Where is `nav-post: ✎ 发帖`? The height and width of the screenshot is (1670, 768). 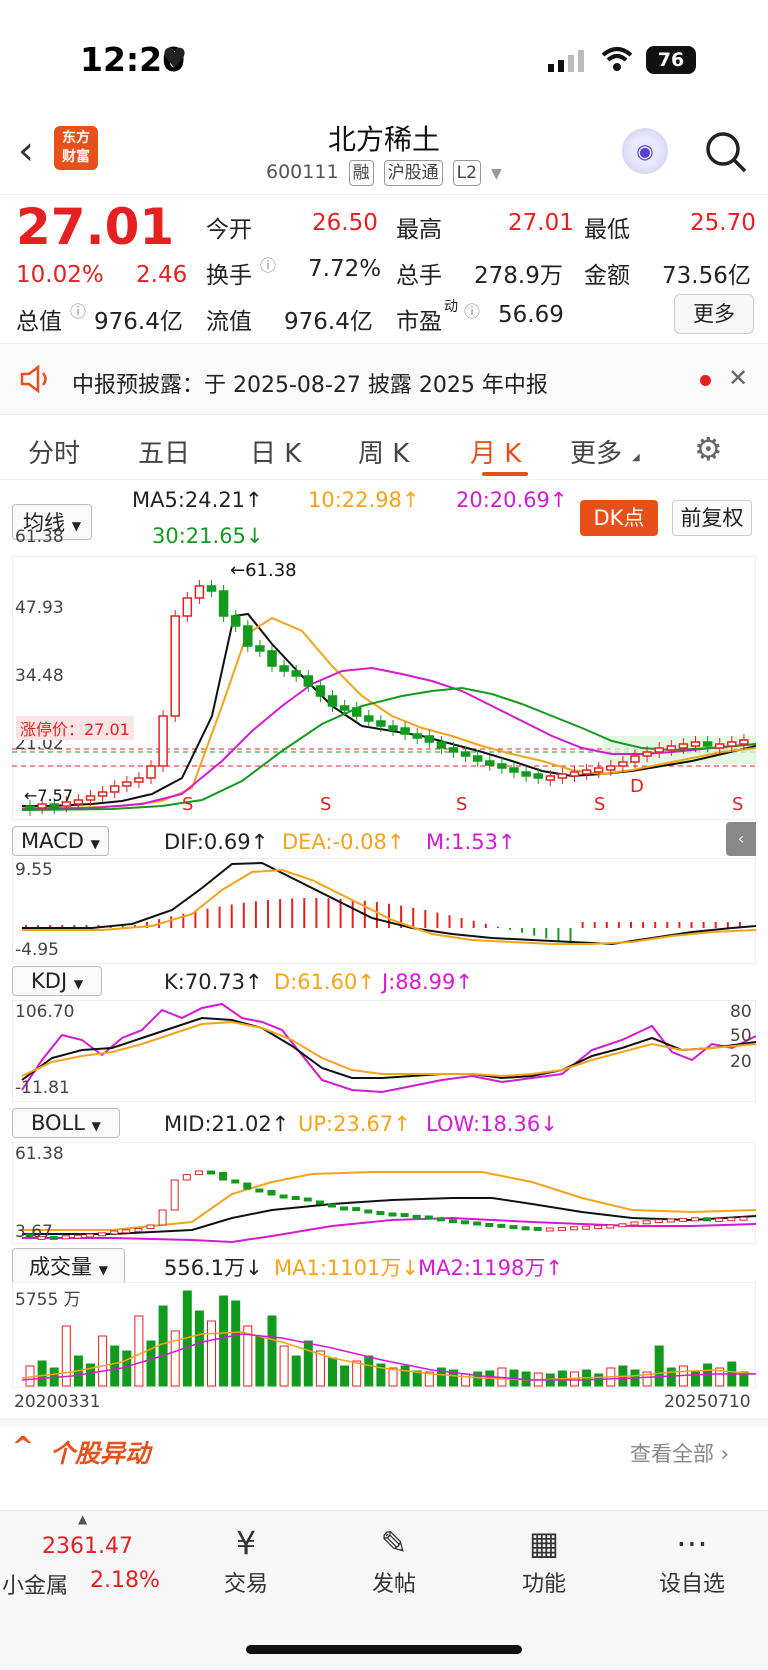 nav-post: ✎ 发帖 is located at coordinates (394, 1559).